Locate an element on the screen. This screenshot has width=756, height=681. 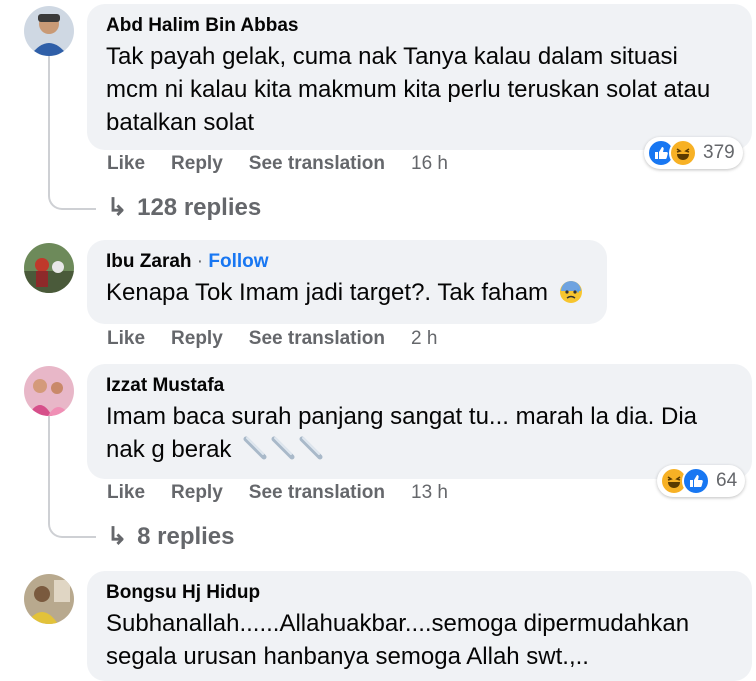
comment-timestamp: 16 h is located at coordinates (429, 164).